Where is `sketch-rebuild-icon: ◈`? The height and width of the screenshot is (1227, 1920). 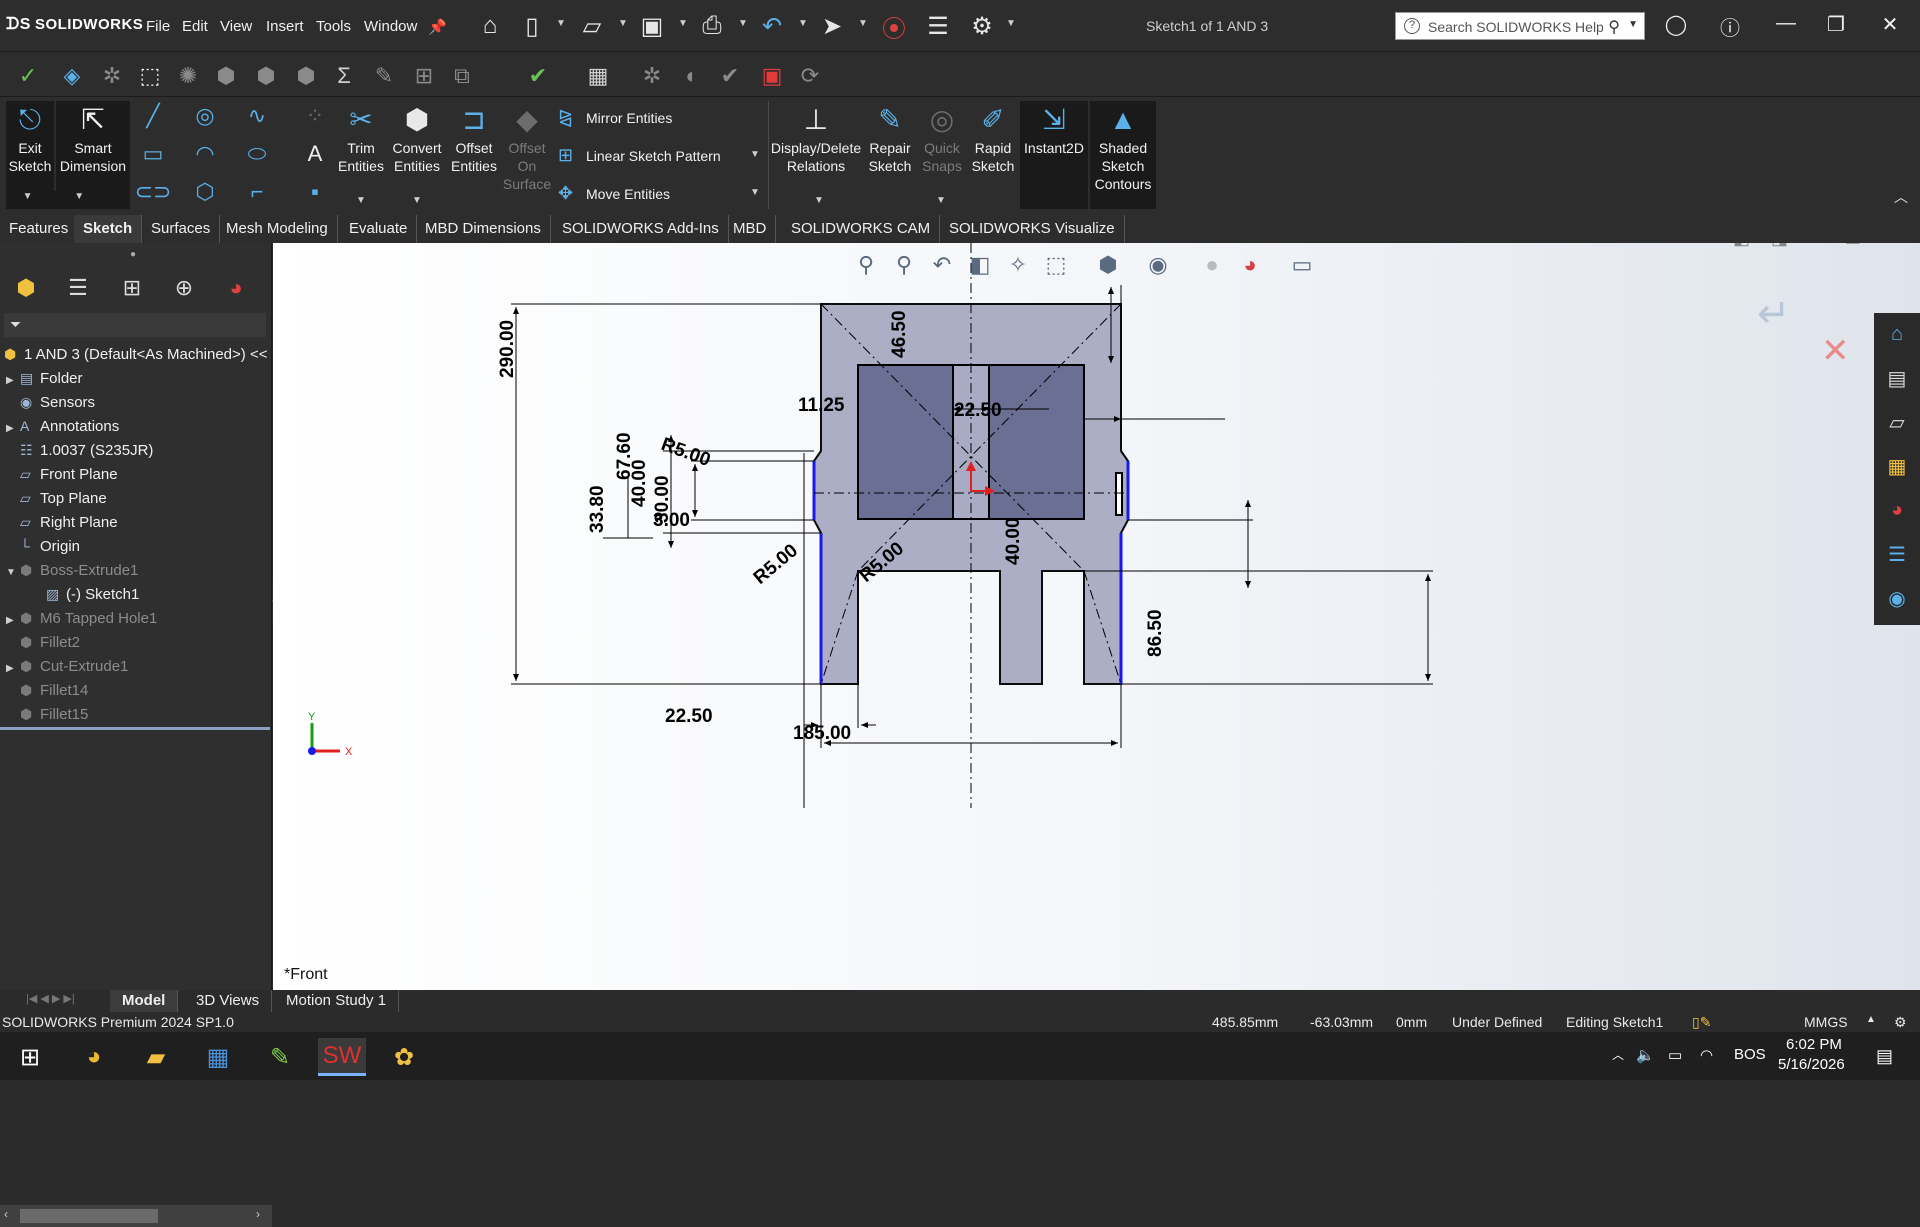 sketch-rebuild-icon: ◈ is located at coordinates (72, 76).